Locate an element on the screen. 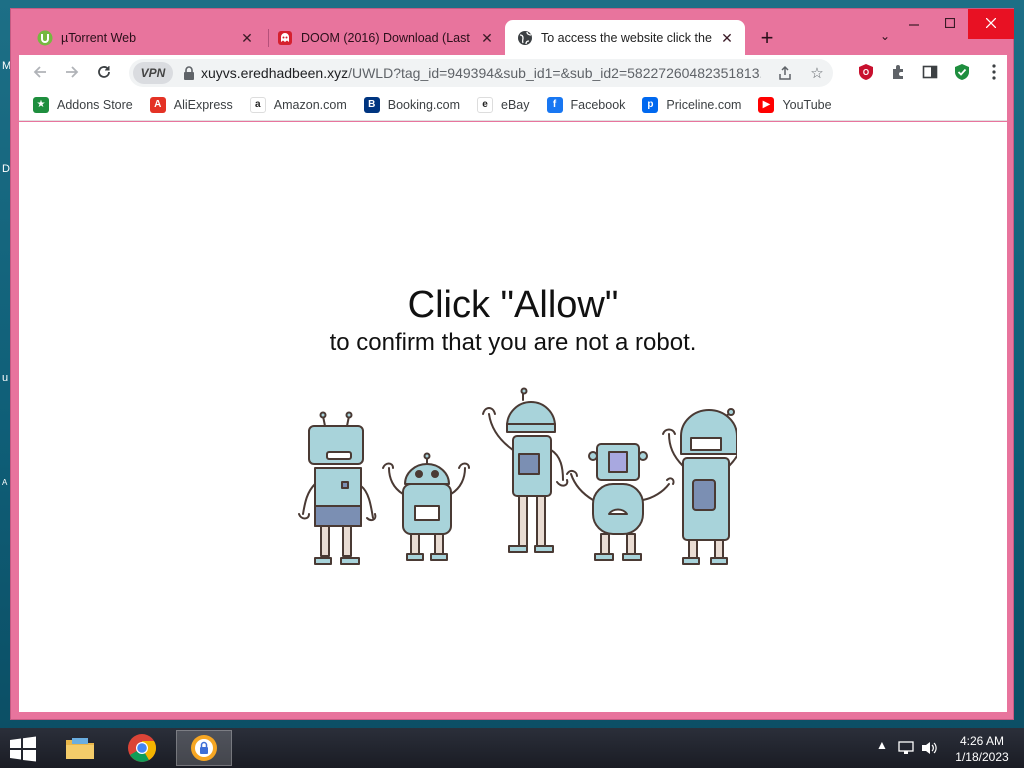 The height and width of the screenshot is (768, 1024). back-button is located at coordinates (40, 72).